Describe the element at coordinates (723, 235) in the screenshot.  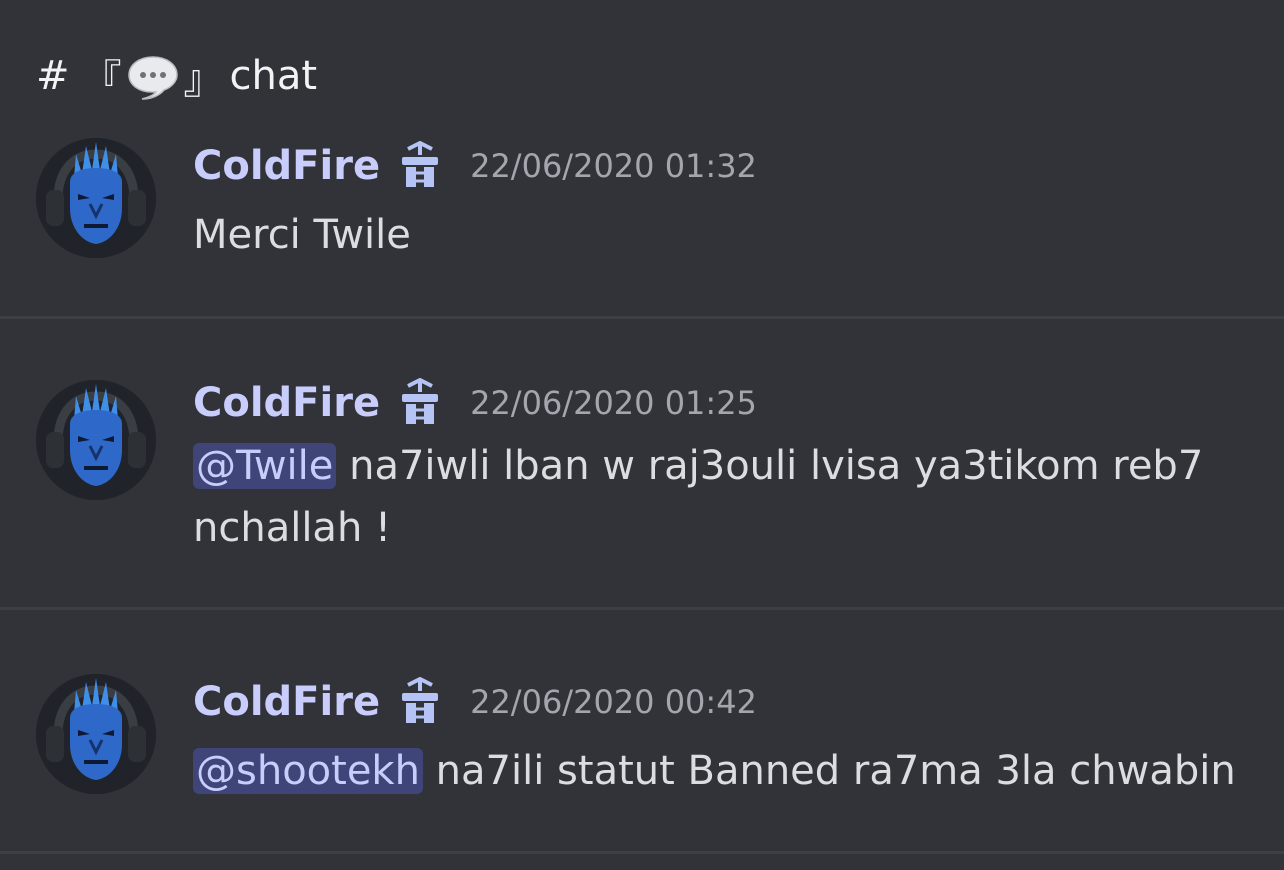
I see `message-content: Merci Twile` at that location.